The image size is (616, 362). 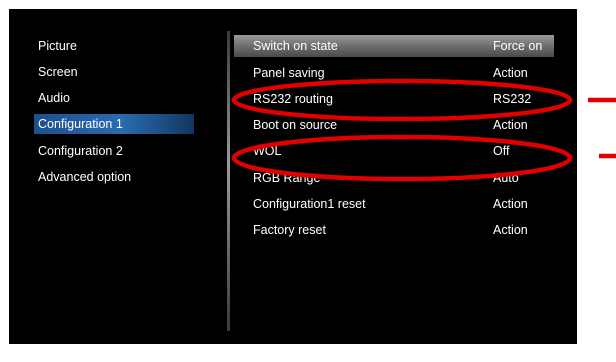 I want to click on setting-label: Switch on state, so click(x=295, y=46).